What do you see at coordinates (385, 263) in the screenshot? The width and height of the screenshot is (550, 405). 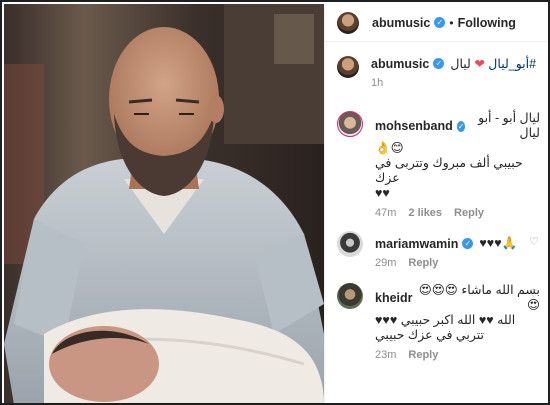 I see `comment-timestamp: 29m` at bounding box center [385, 263].